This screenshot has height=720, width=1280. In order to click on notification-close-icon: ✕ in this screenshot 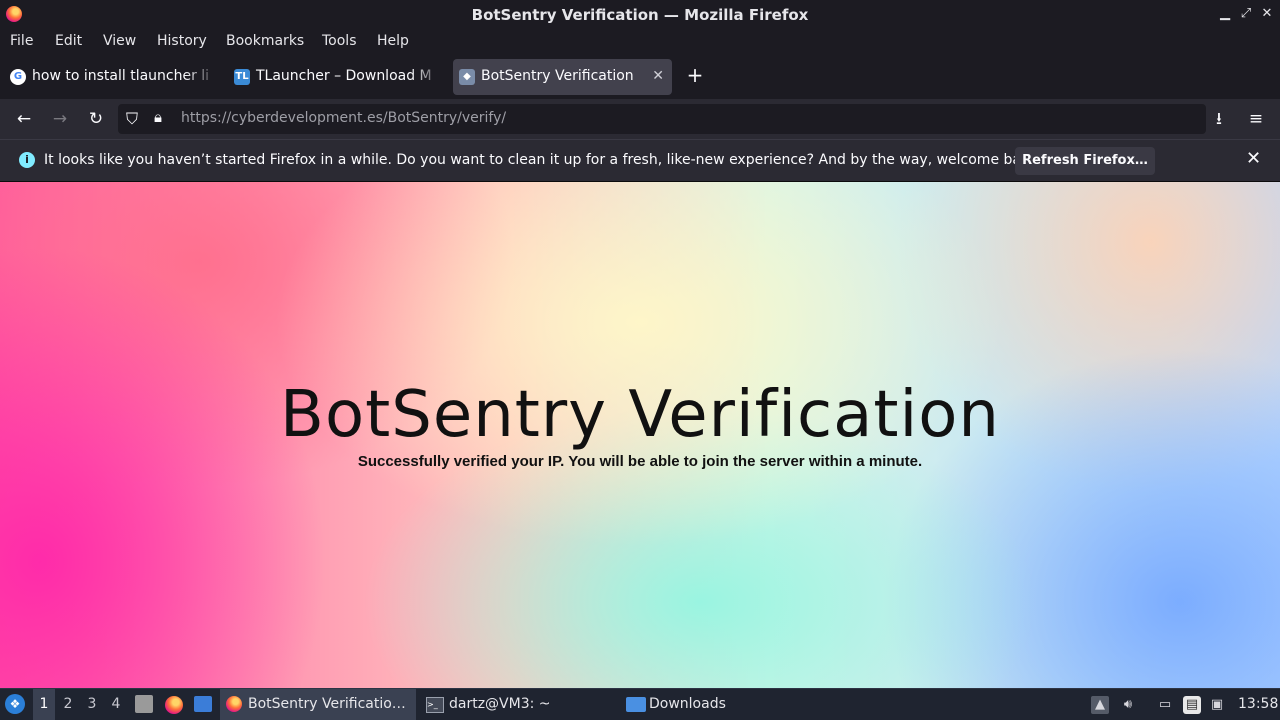, I will do `click(1253, 158)`.